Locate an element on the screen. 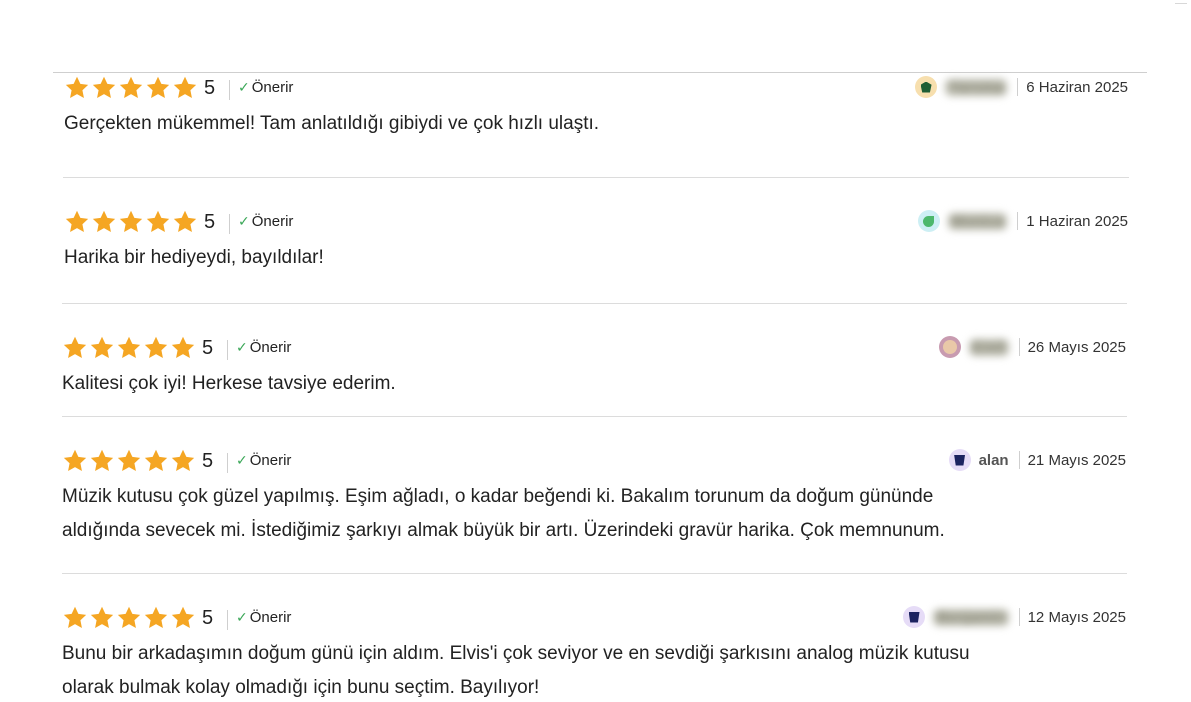 This screenshot has width=1191, height=702. reviewer-name: Emil is located at coordinates (988, 347).